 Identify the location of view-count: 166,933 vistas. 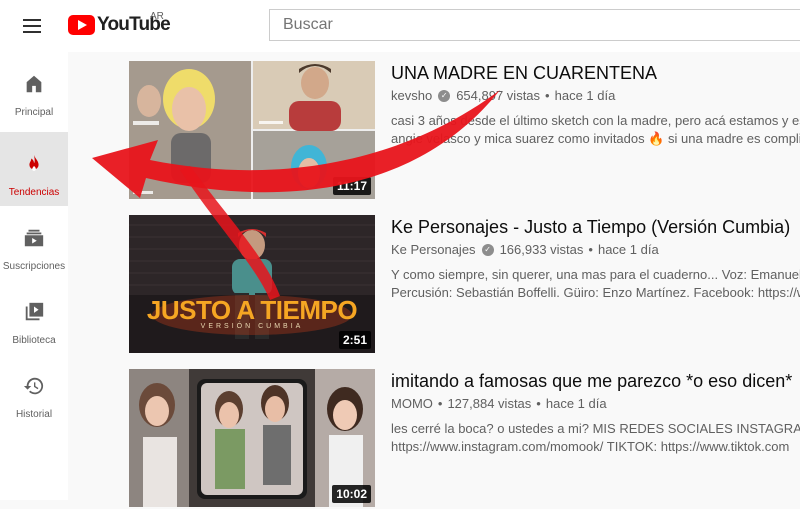
(541, 249).